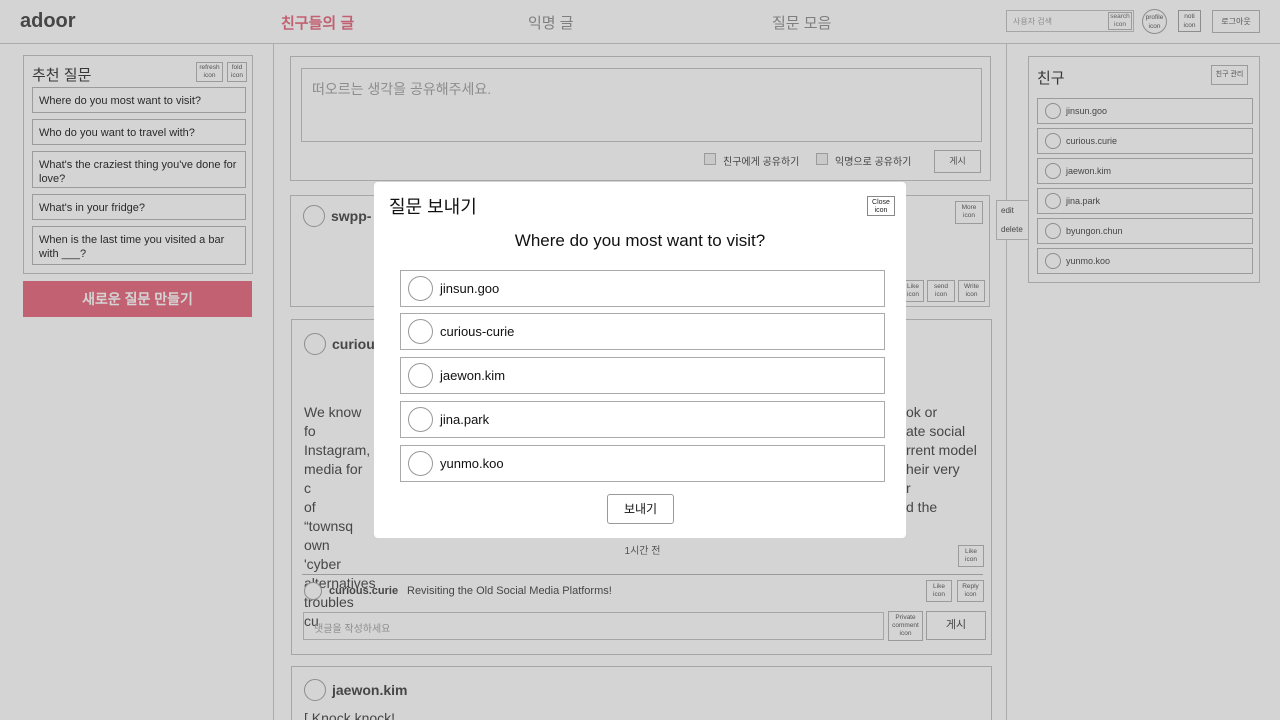 Image resolution: width=1280 pixels, height=720 pixels. What do you see at coordinates (433, 207) in the screenshot?
I see `modal-title: 질문 보내기` at bounding box center [433, 207].